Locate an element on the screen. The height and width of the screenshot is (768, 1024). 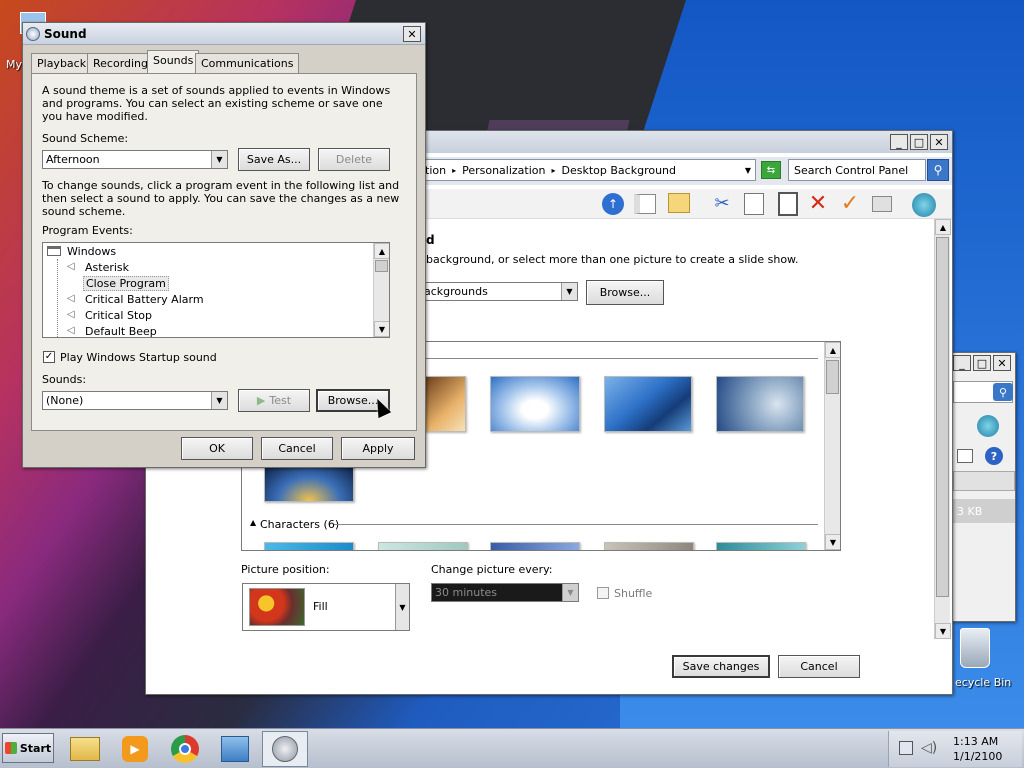
media-player-taskbar-button: ▶ is located at coordinates (135, 749).